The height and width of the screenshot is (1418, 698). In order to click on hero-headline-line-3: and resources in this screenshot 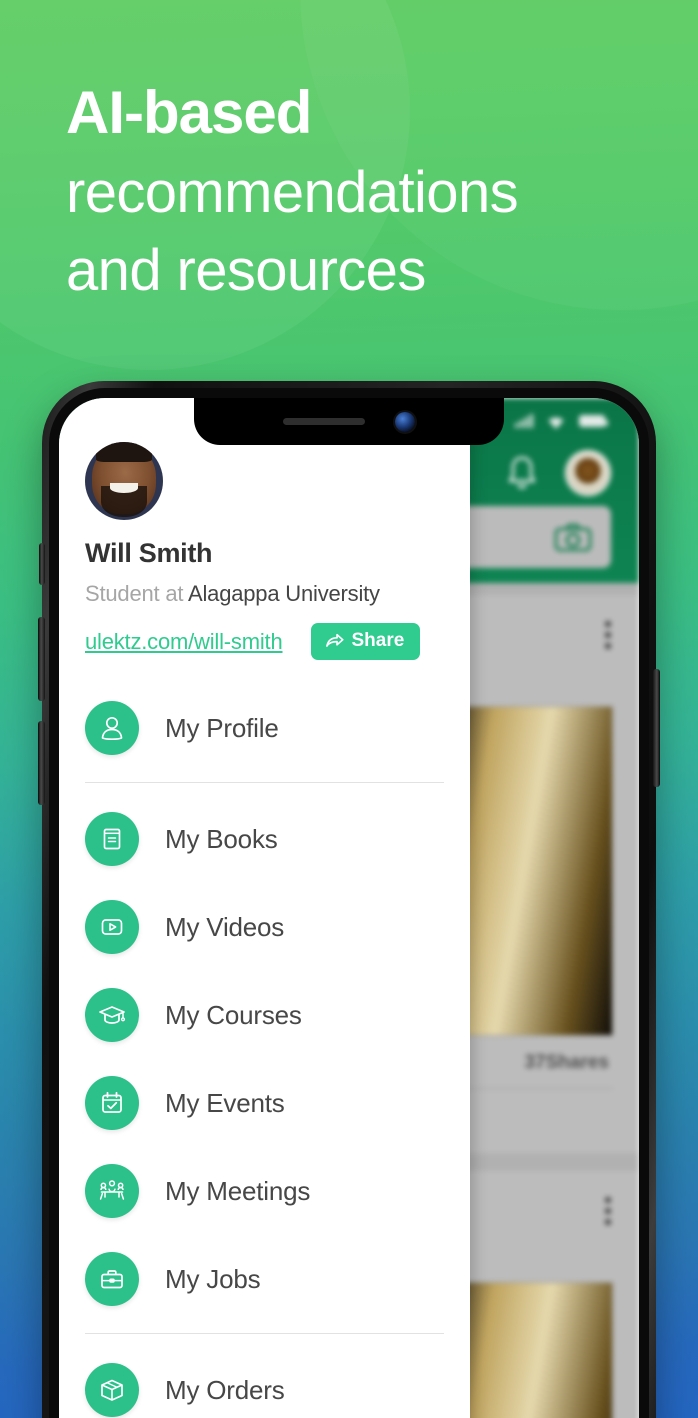, I will do `click(246, 270)`.